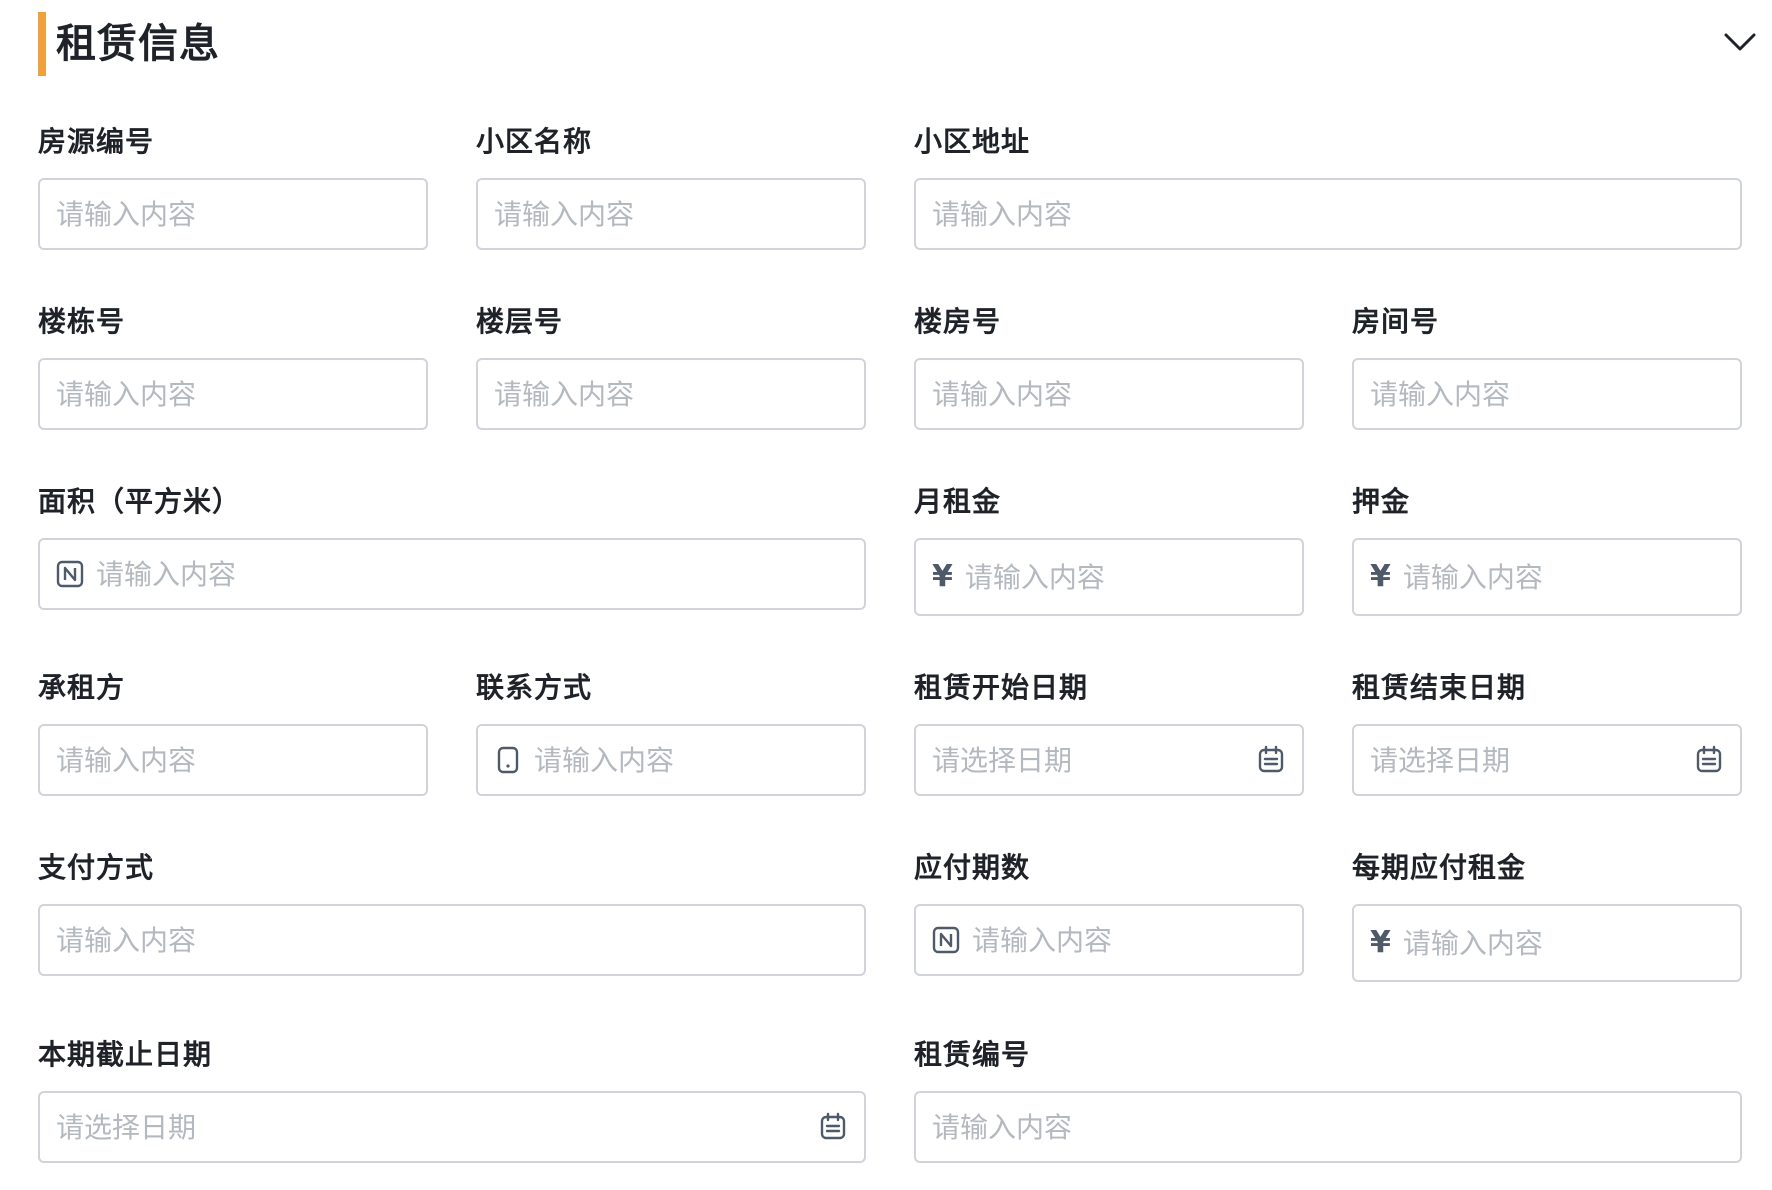 The width and height of the screenshot is (1772, 1190). Describe the element at coordinates (1439, 867) in the screenshot. I see `field-label: 每期应付租金` at that location.